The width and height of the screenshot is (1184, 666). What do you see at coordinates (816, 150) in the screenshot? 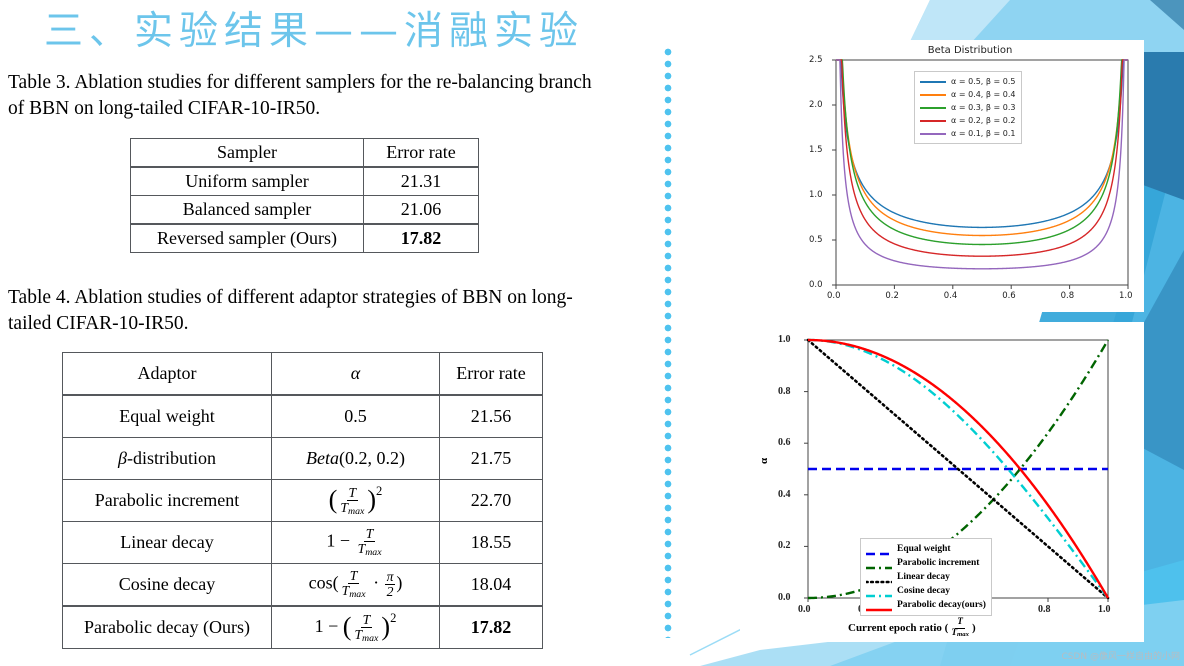
I see `axis-tick-label: 1.5` at bounding box center [816, 150].